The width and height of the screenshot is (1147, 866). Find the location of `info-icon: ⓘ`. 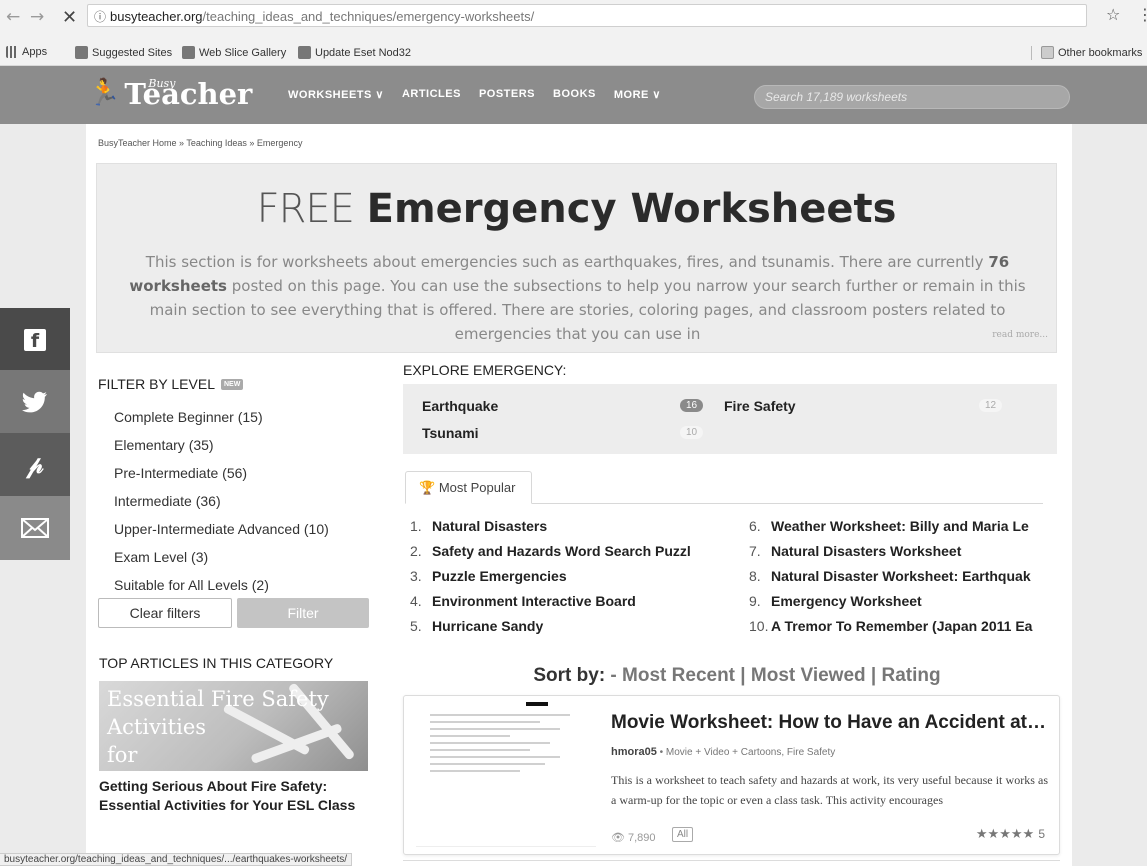

info-icon: ⓘ is located at coordinates (100, 16).